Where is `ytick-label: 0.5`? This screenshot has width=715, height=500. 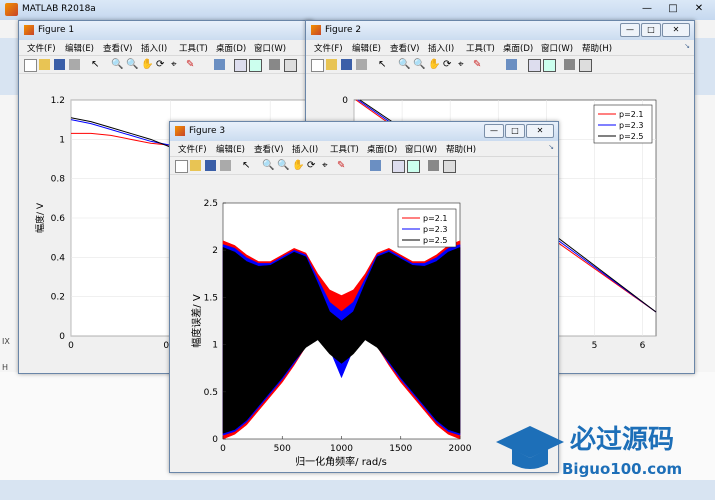
ytick-label: 0.5 is located at coordinates (211, 393).